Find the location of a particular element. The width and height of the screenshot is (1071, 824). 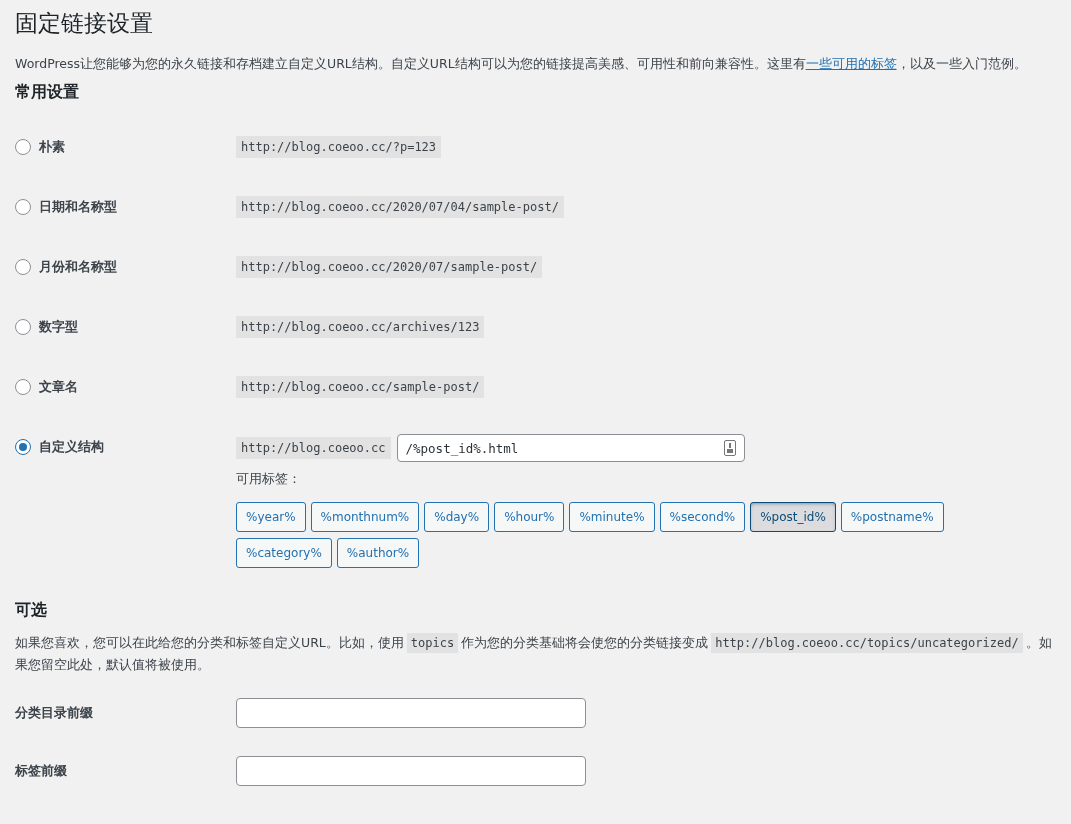

option-label: 月份和名称型 is located at coordinates (78, 267).